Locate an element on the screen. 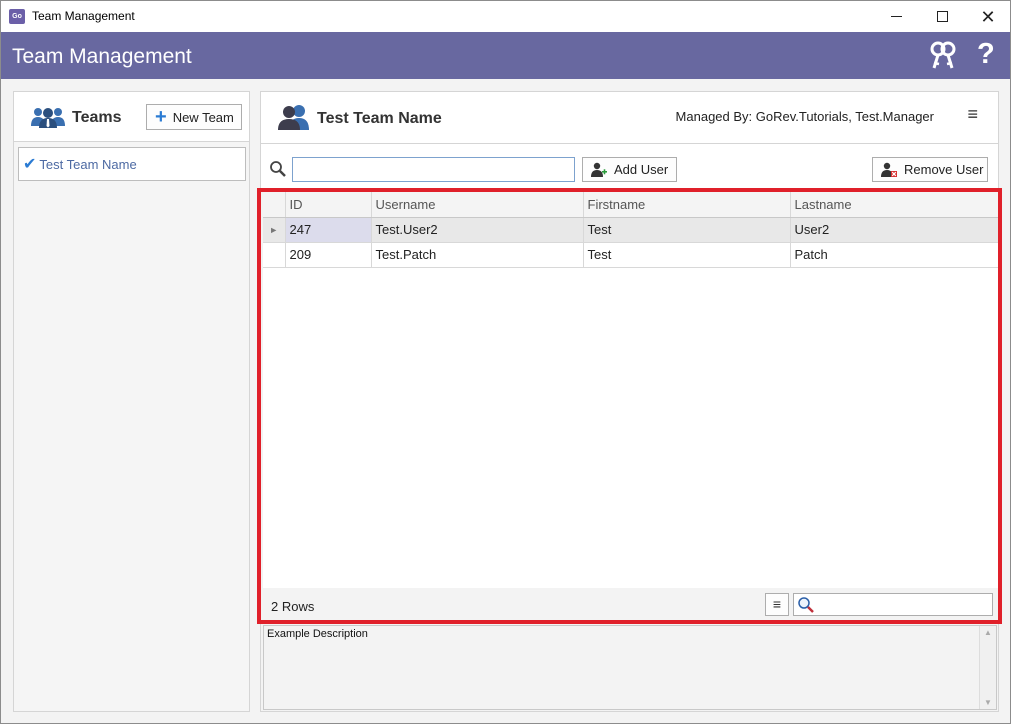  cell-id: 209 is located at coordinates (328, 255).